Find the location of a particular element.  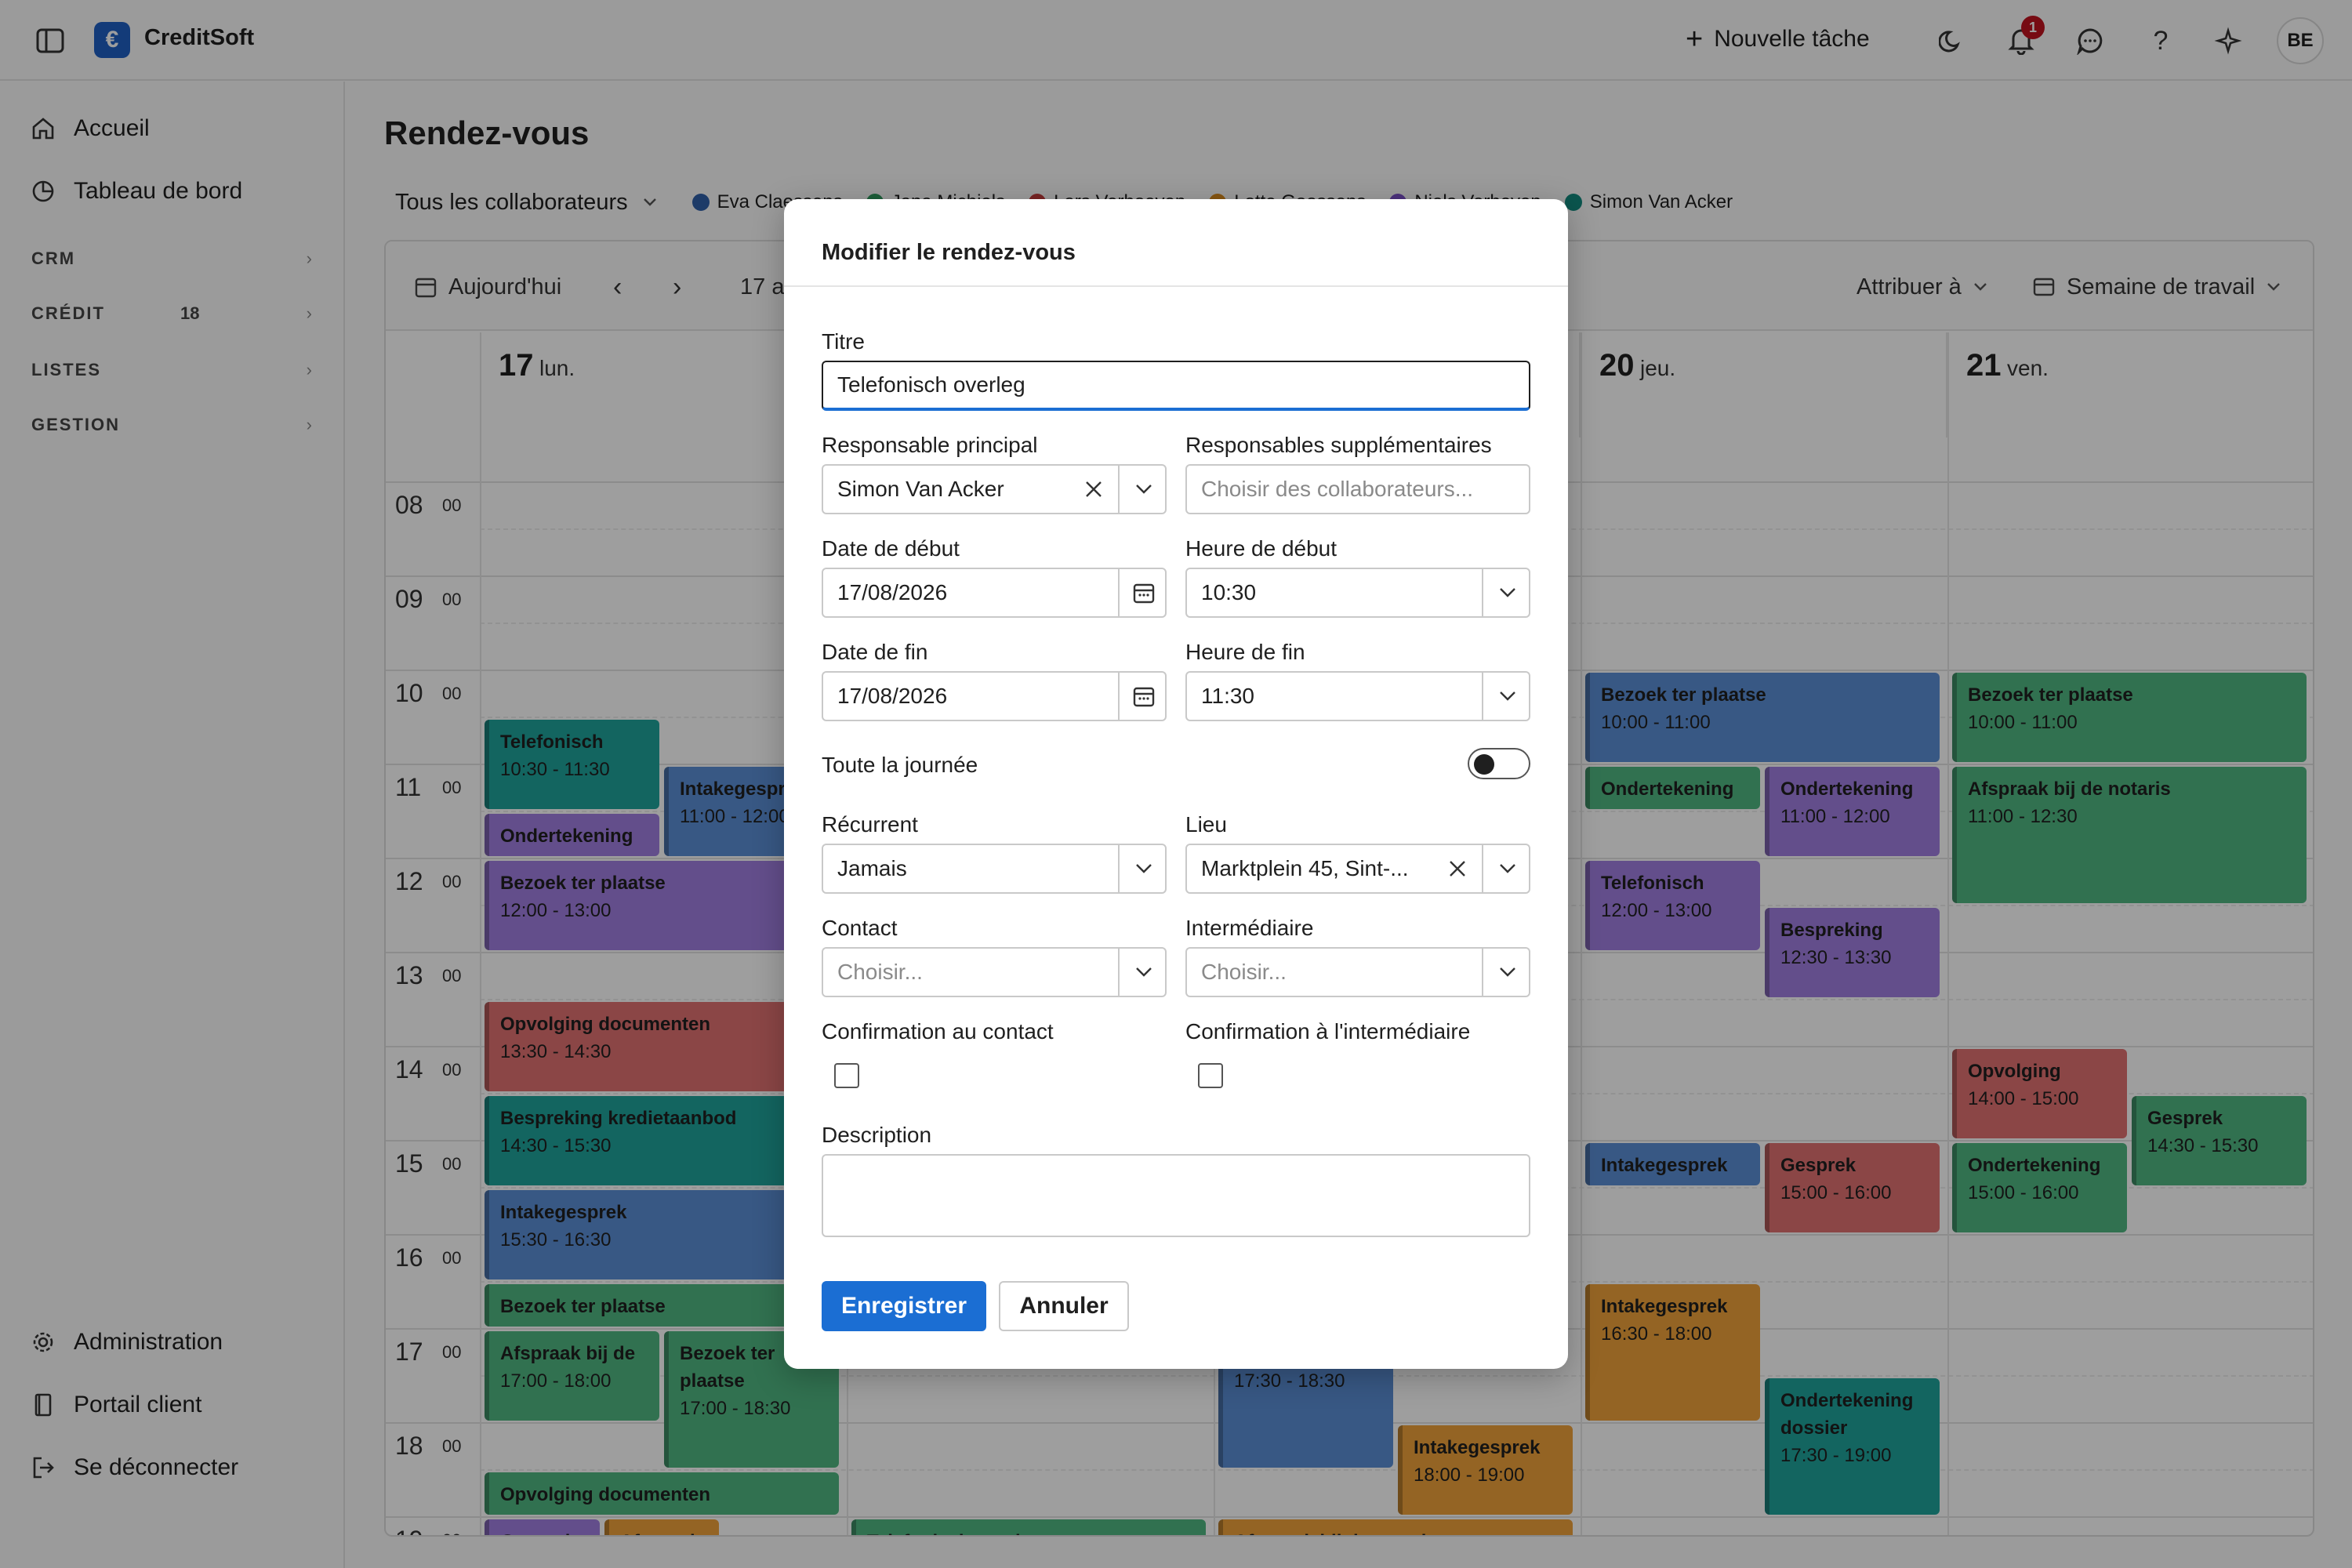

date-debut-input: 17/08/2026 is located at coordinates (994, 593).